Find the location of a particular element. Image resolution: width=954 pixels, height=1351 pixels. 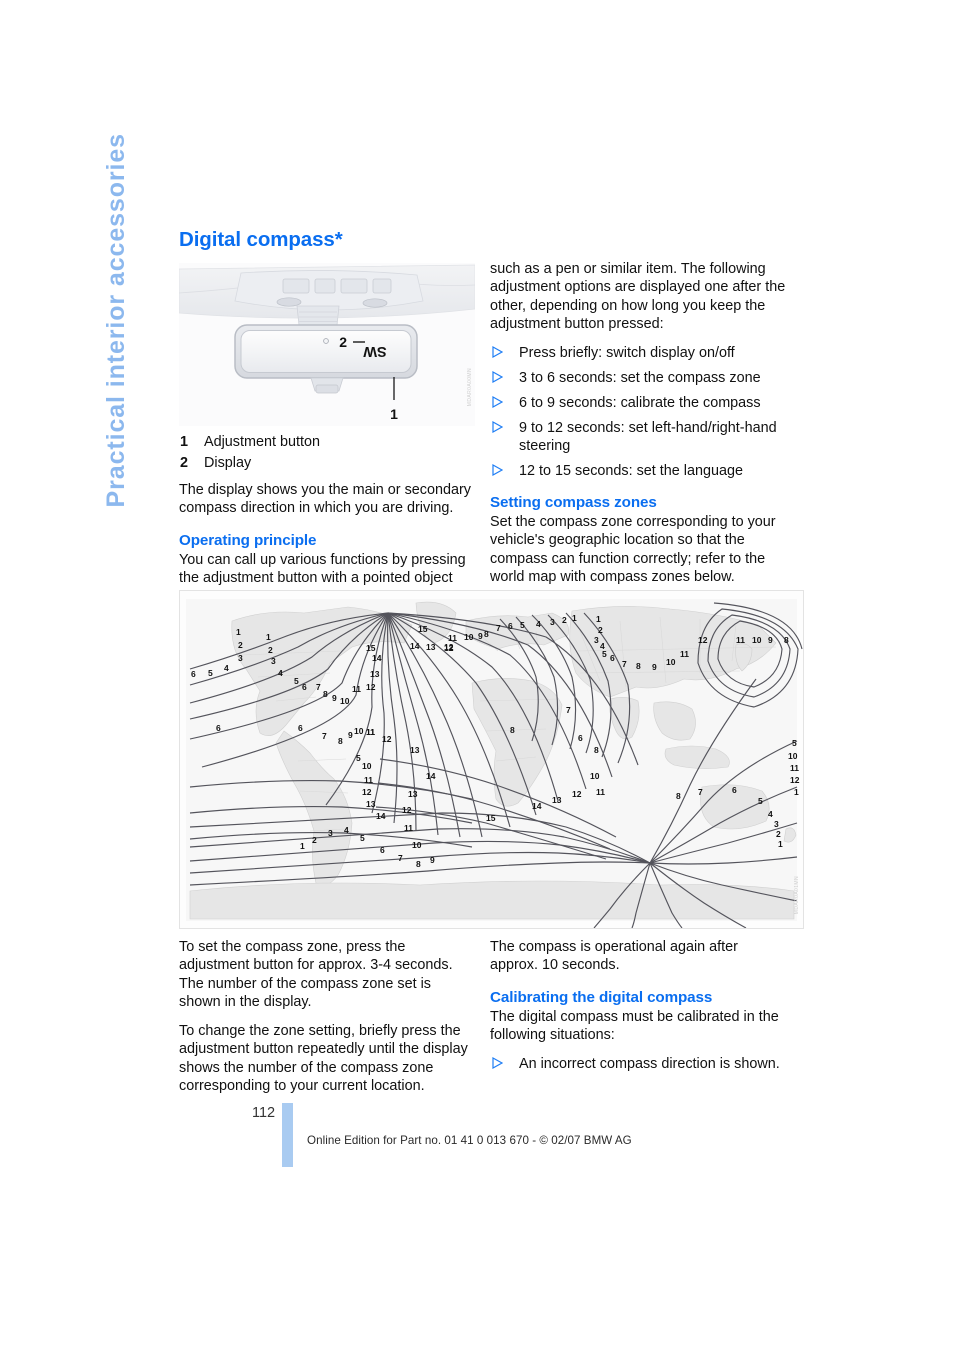

legend-label: Display is located at coordinates (228, 463).